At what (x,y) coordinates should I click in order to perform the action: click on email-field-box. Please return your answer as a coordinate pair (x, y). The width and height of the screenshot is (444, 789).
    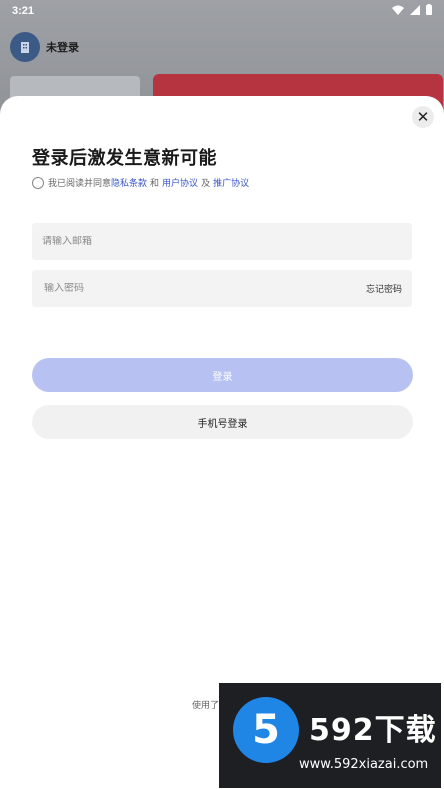
    Looking at the image, I should click on (222, 241).